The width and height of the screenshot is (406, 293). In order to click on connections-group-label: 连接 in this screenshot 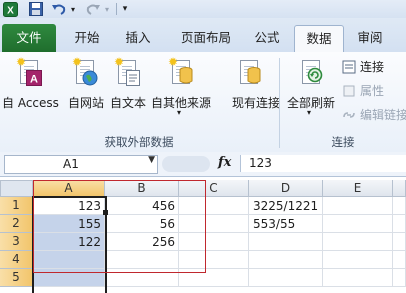, I will do `click(343, 142)`.